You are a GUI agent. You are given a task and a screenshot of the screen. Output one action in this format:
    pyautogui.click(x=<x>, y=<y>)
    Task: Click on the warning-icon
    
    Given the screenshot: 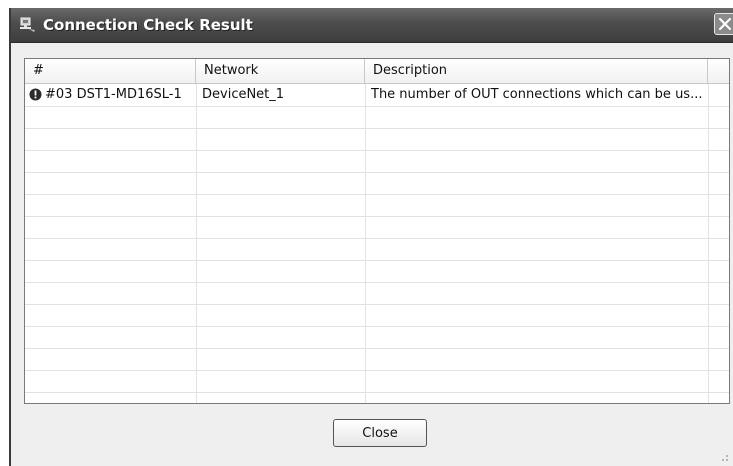 What is the action you would take?
    pyautogui.click(x=35, y=94)
    